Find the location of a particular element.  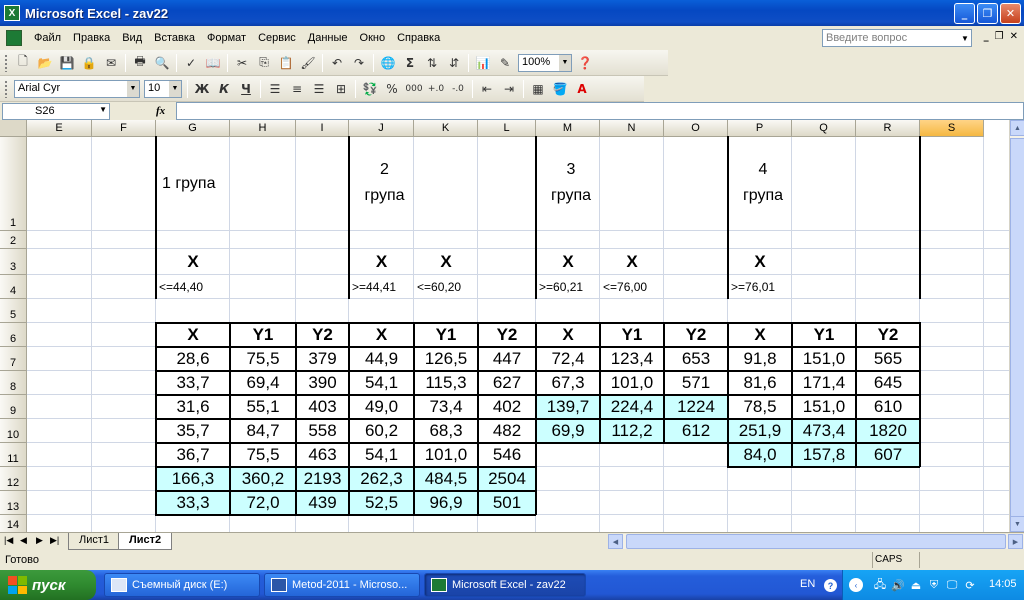

cell-n8: 101,0 is located at coordinates (632, 383).